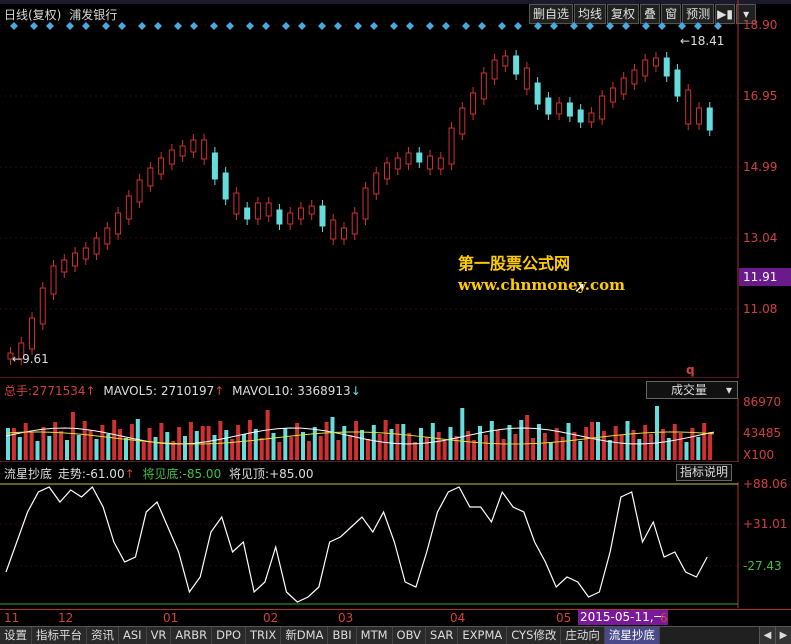 This screenshot has width=791, height=644. What do you see at coordinates (374, 635) in the screenshot?
I see `tab-mtm: MTM` at bounding box center [374, 635].